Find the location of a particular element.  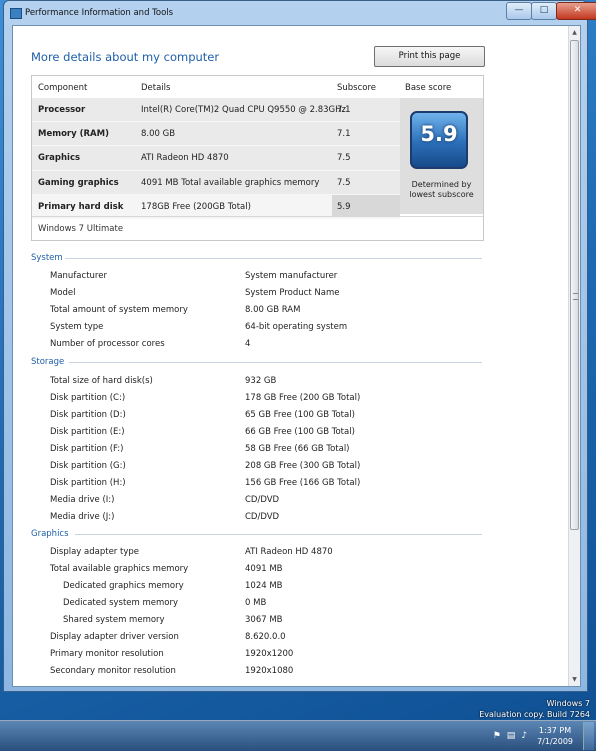

base-score-badge-icon: 5.9 is located at coordinates (439, 140).